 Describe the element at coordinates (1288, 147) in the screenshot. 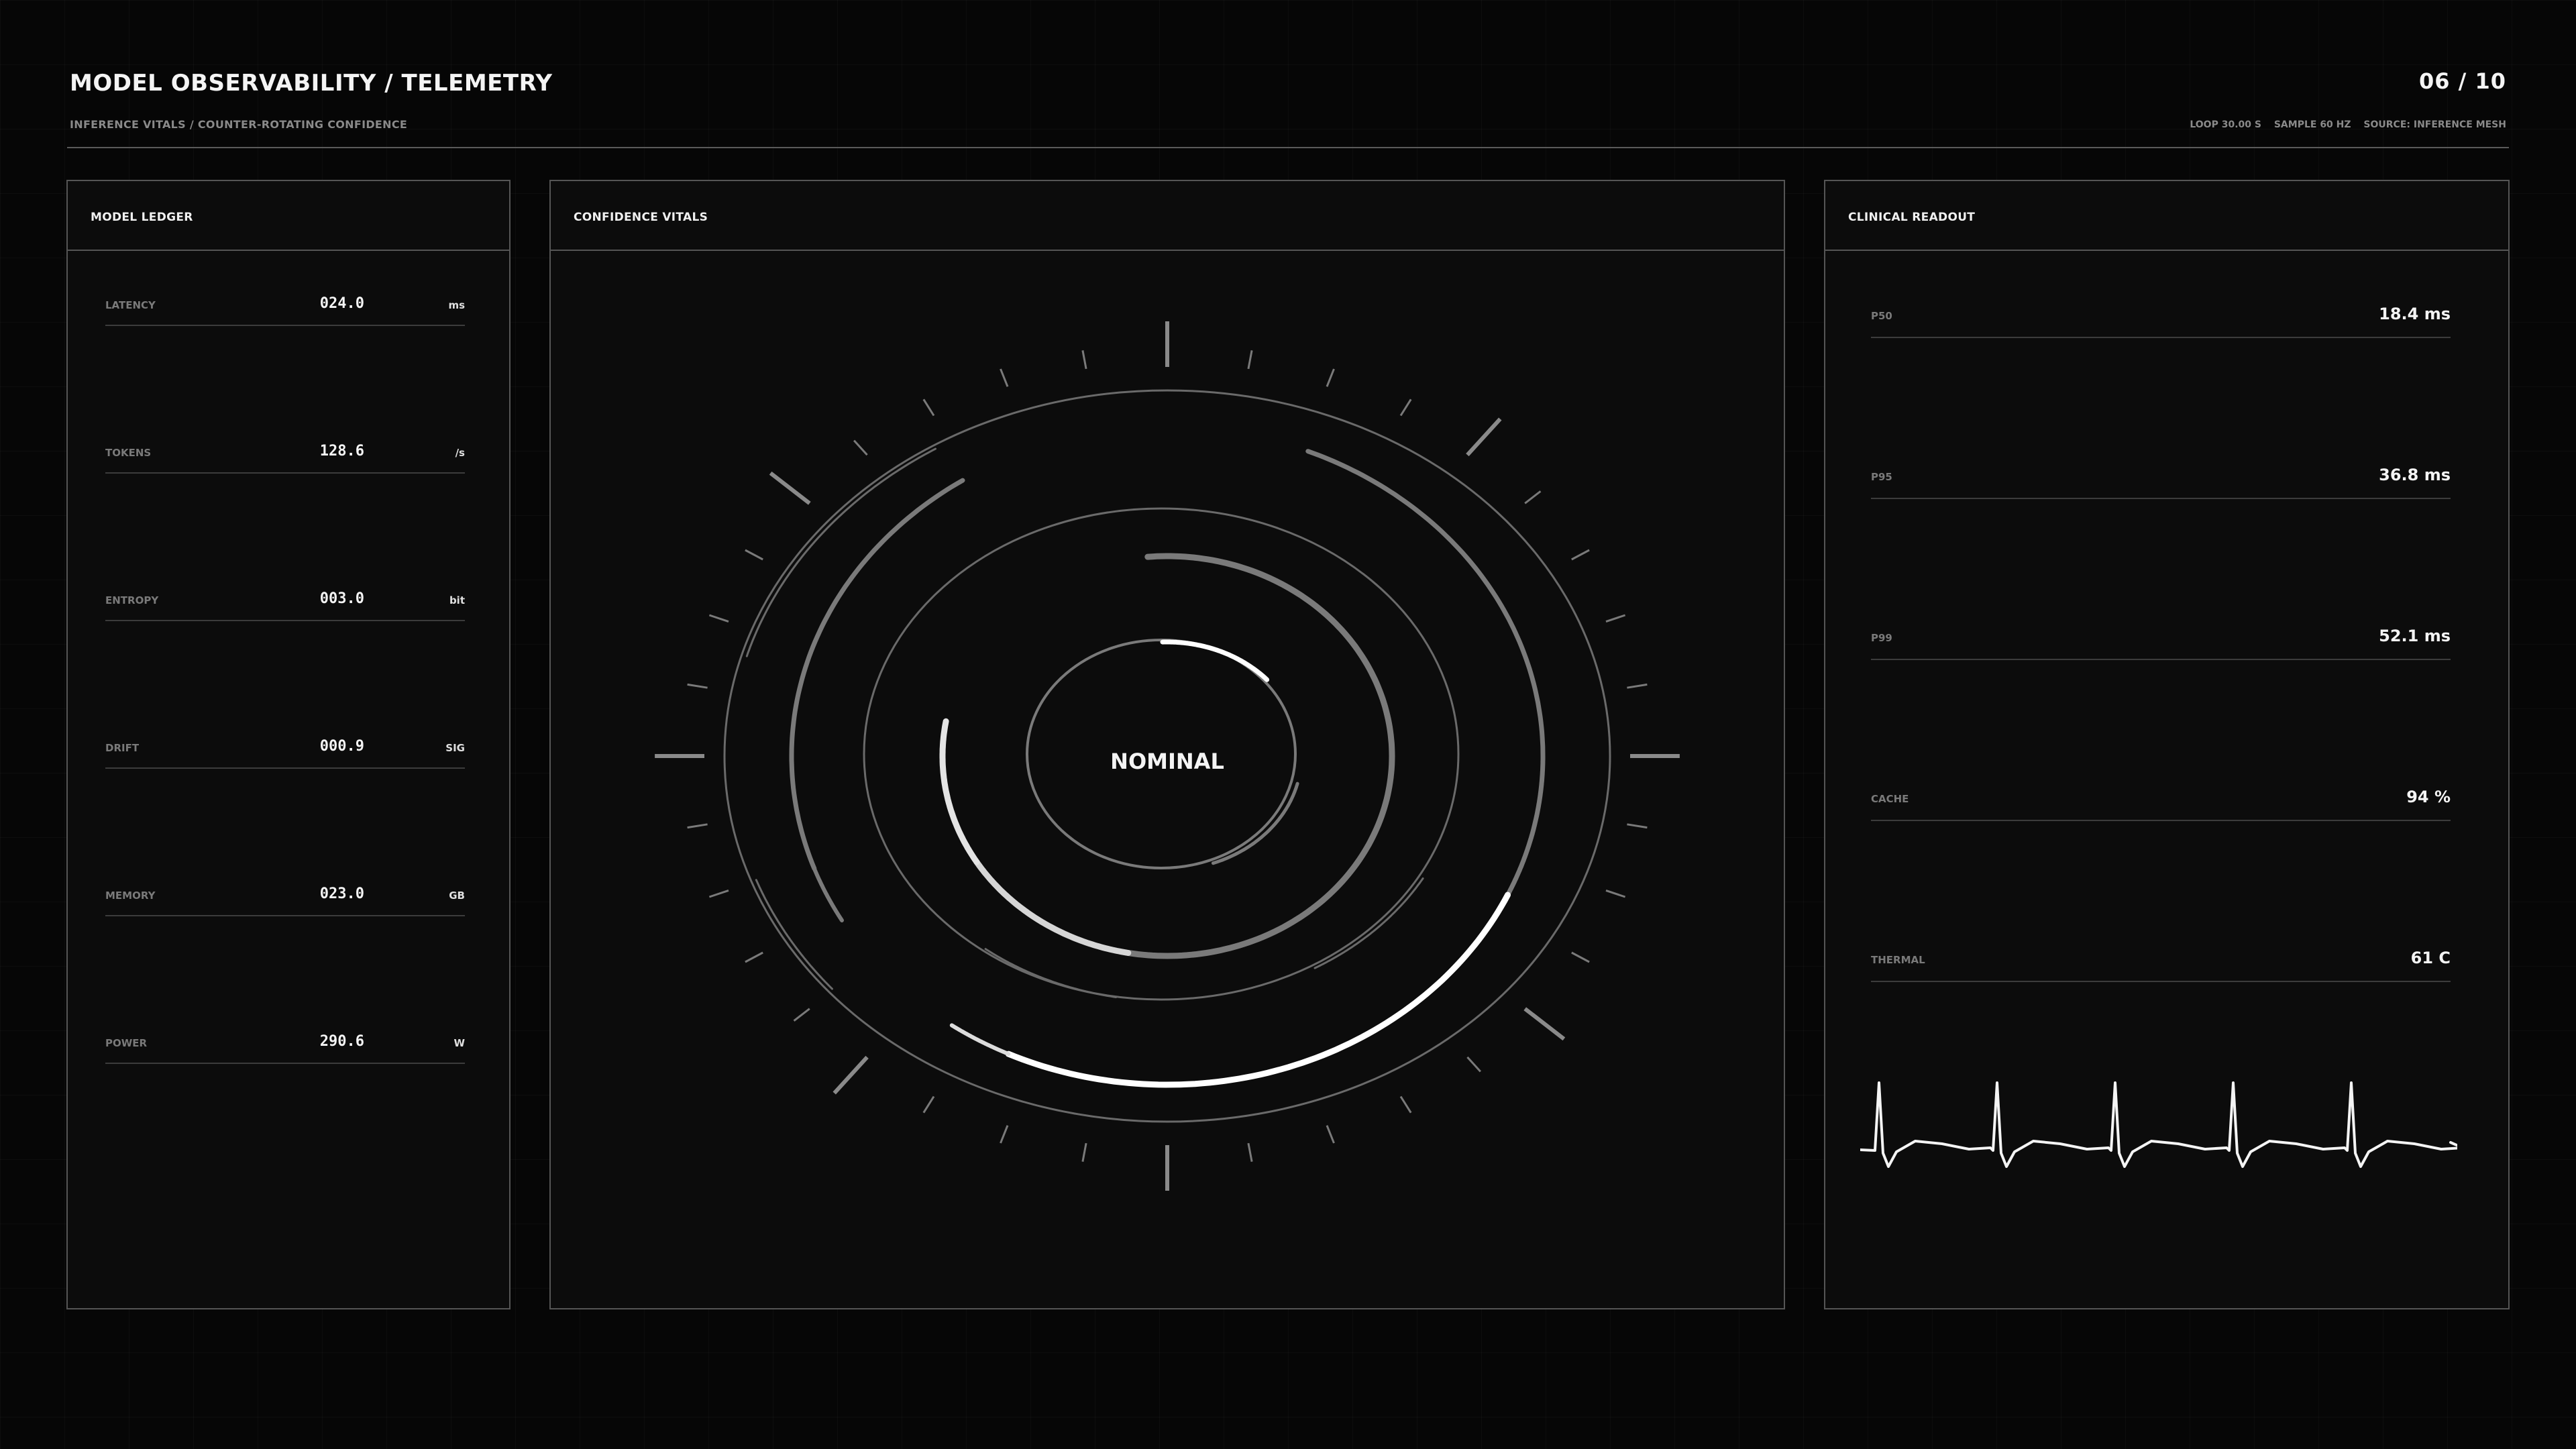

I see `header-divider` at that location.